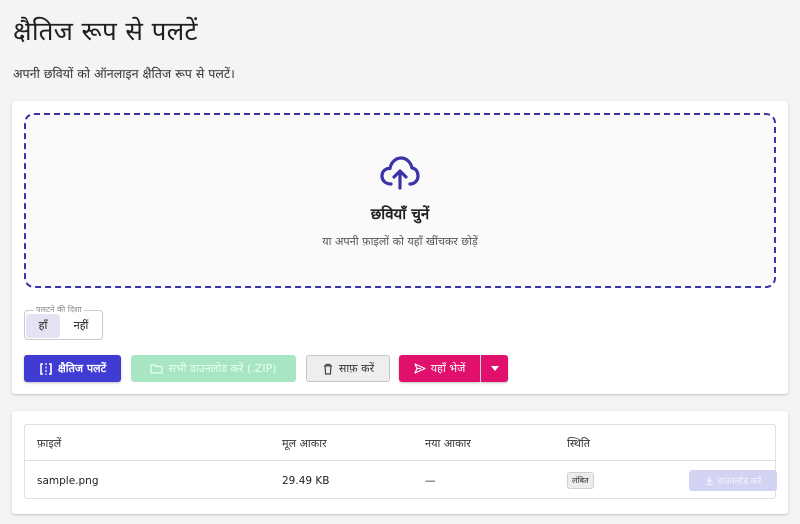  What do you see at coordinates (328, 369) in the screenshot?
I see `clear-icon` at bounding box center [328, 369].